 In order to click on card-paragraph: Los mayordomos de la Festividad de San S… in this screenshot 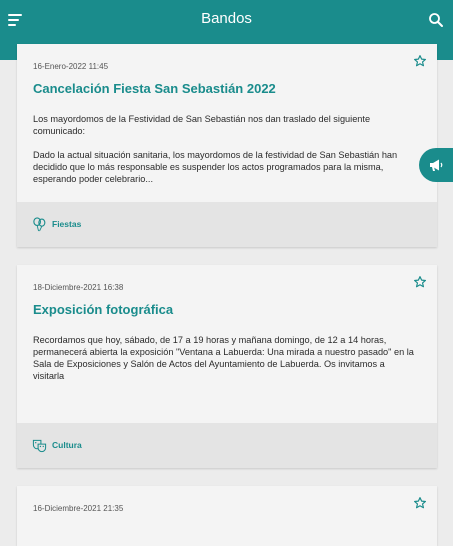, I will do `click(202, 125)`.